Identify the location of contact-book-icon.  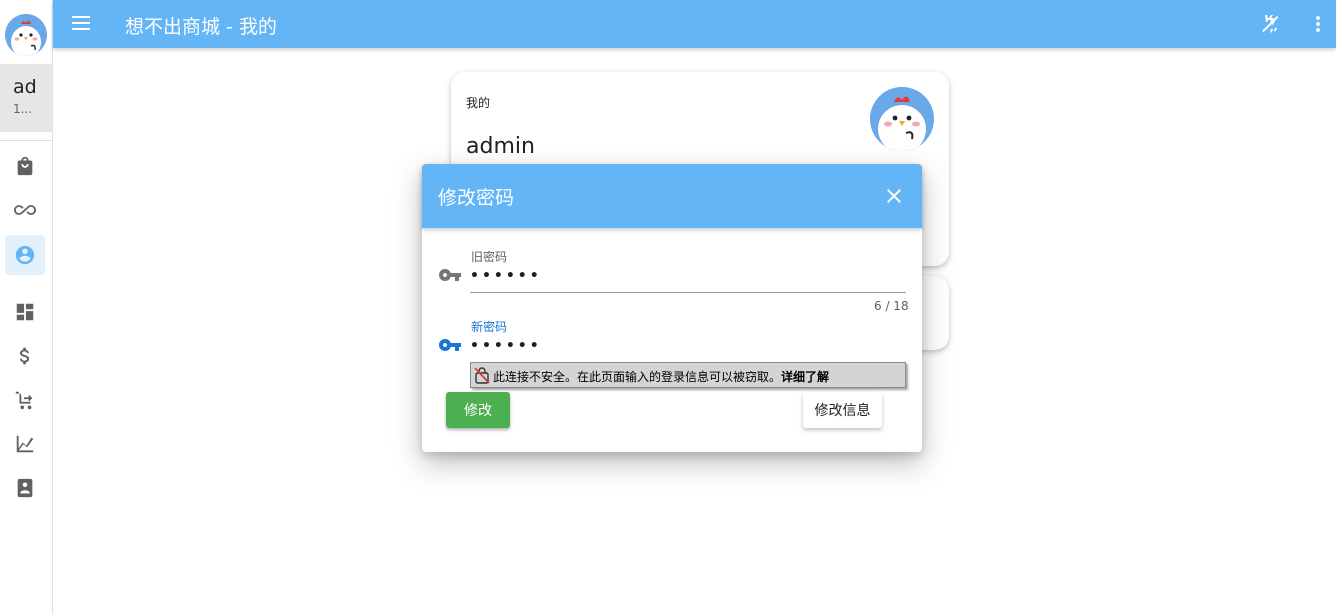
(25, 488).